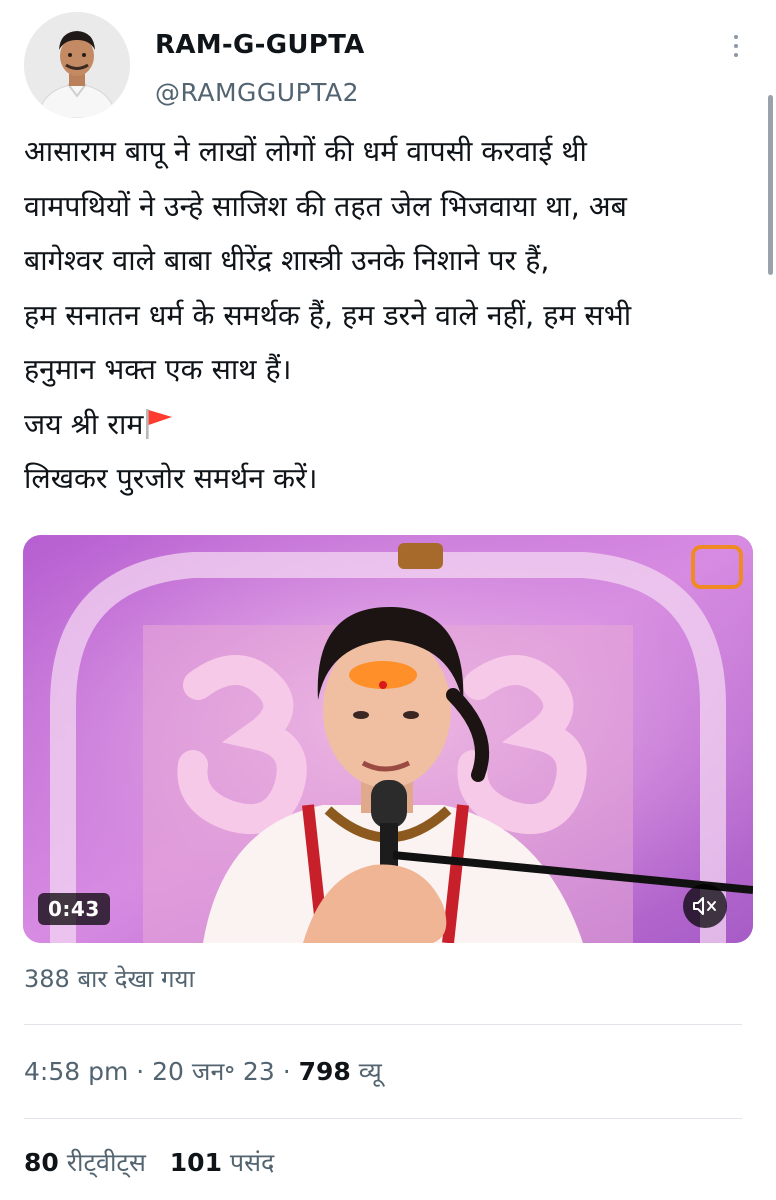 This screenshot has height=1200, width=776. I want to click on author-name: RAM-G-GUPTA, so click(260, 45).